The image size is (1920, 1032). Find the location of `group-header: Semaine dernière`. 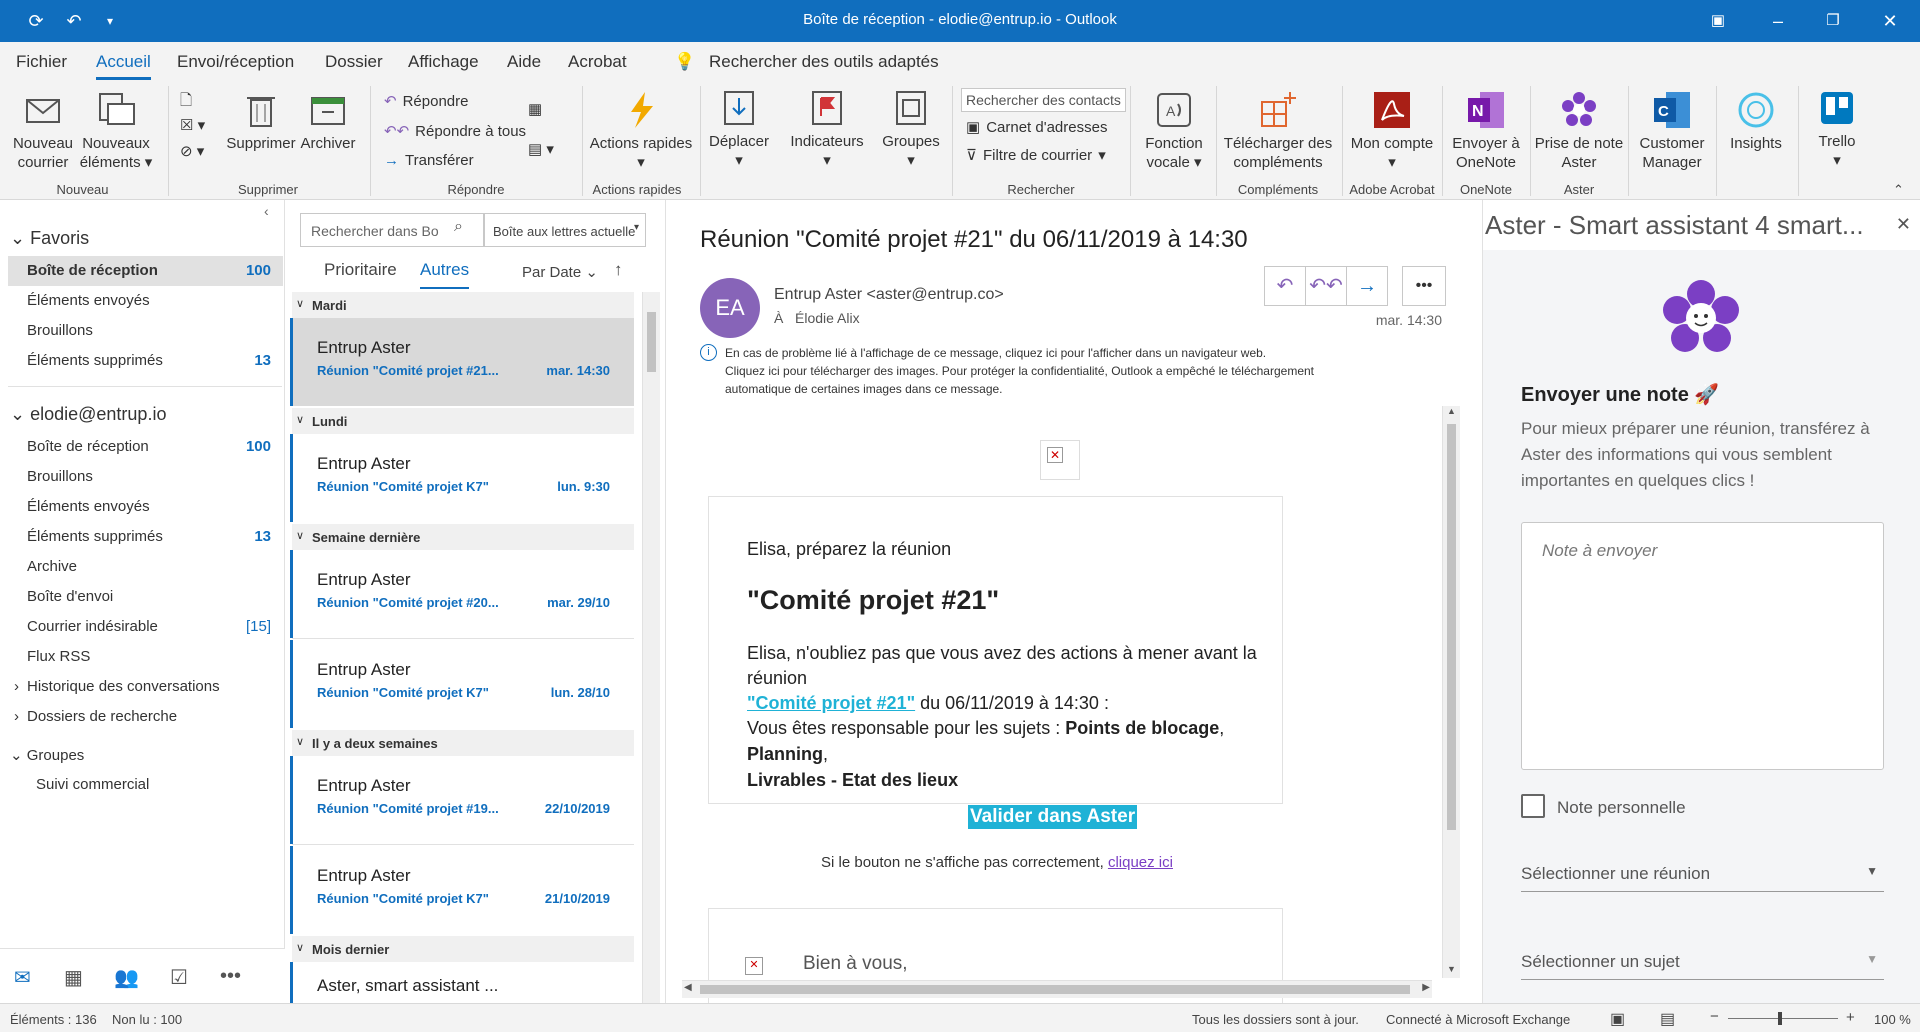

group-header: Semaine dernière is located at coordinates (463, 537).